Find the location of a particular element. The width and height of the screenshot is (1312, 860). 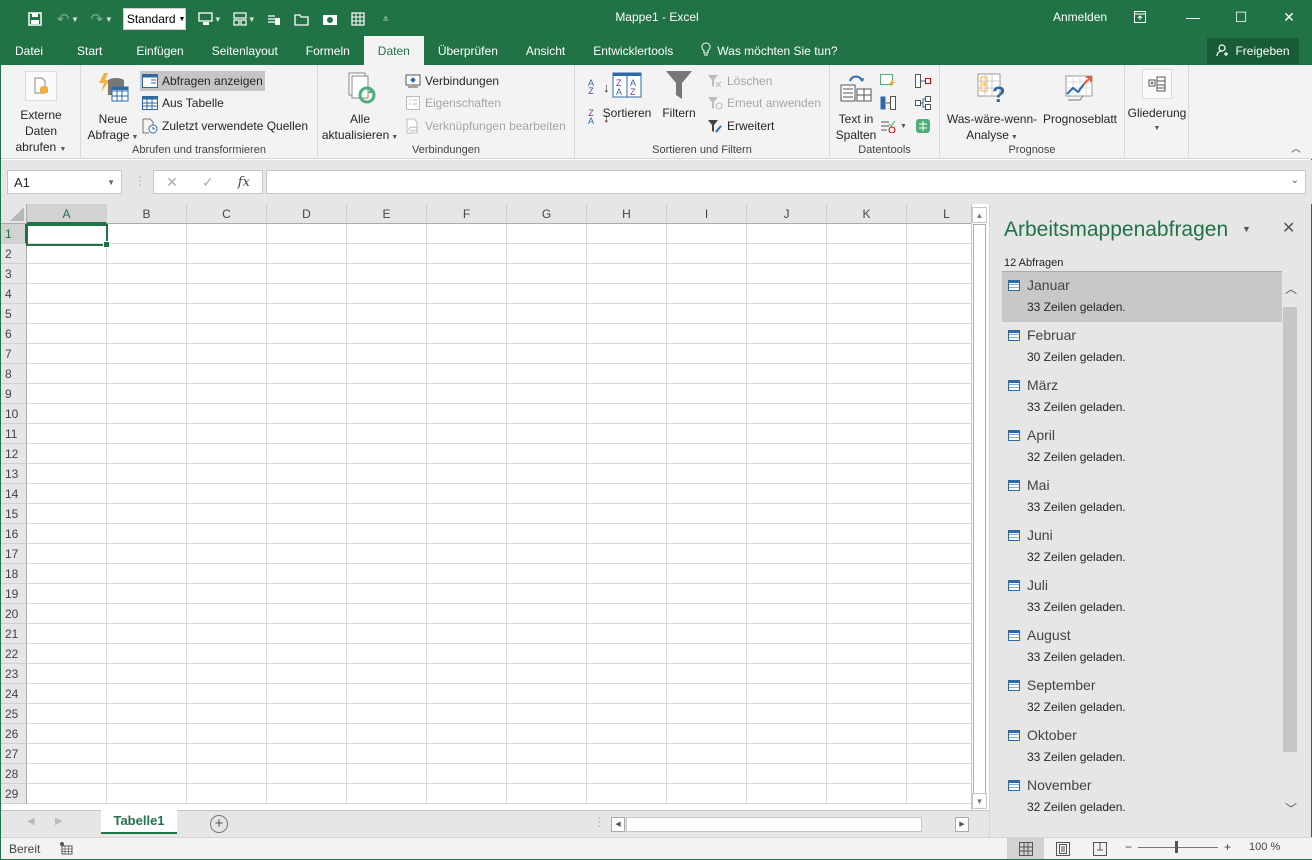

cell-j3 is located at coordinates (787, 274).